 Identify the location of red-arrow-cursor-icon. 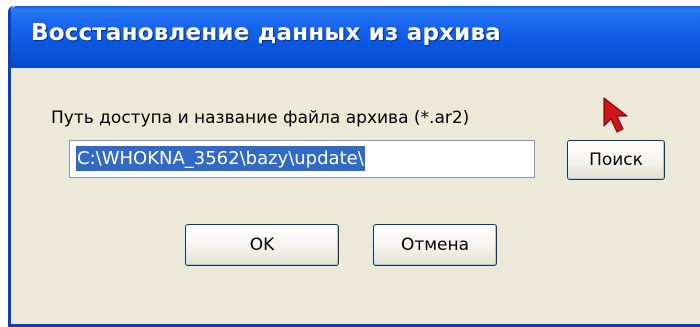
(615, 115).